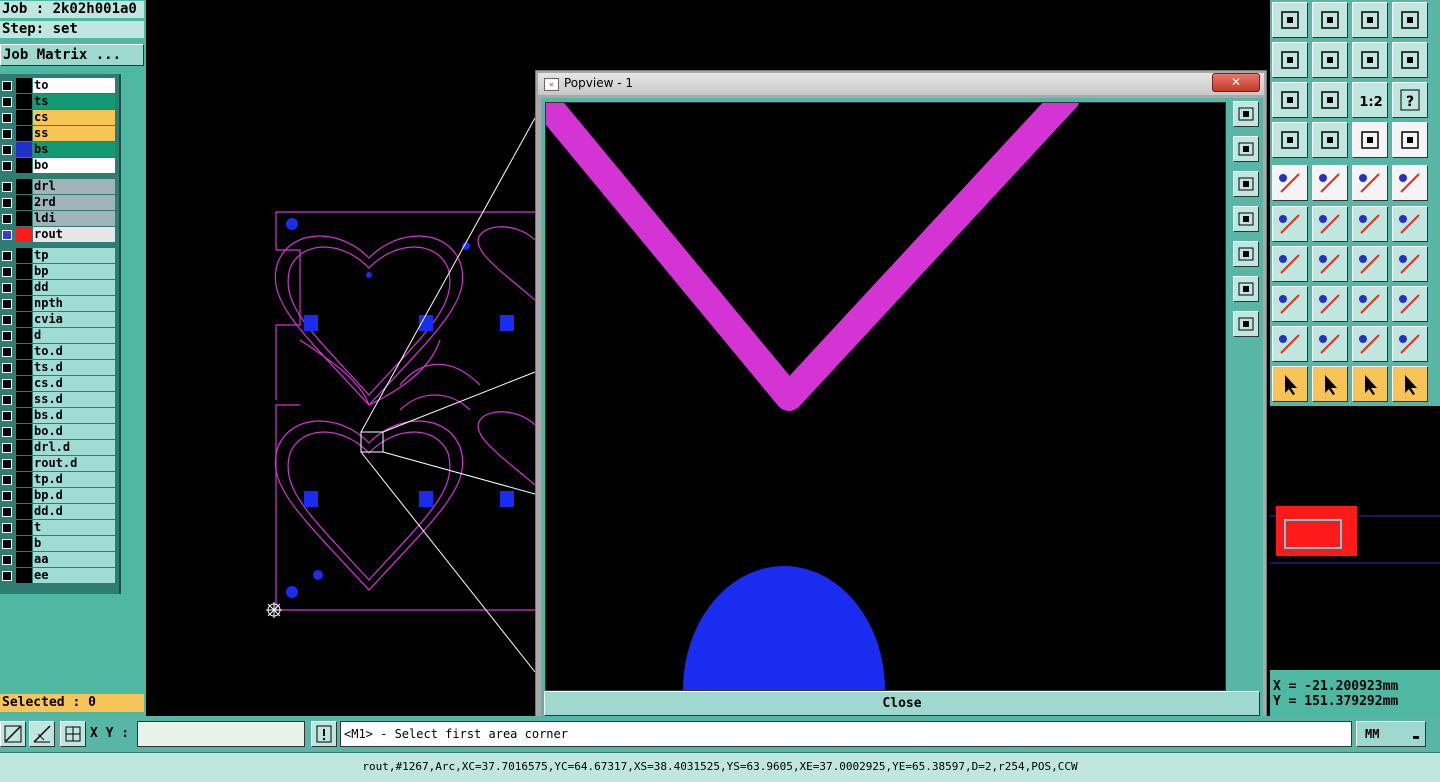 This screenshot has width=1440, height=782. What do you see at coordinates (1330, 60) in the screenshot?
I see `pan-right-tool` at bounding box center [1330, 60].